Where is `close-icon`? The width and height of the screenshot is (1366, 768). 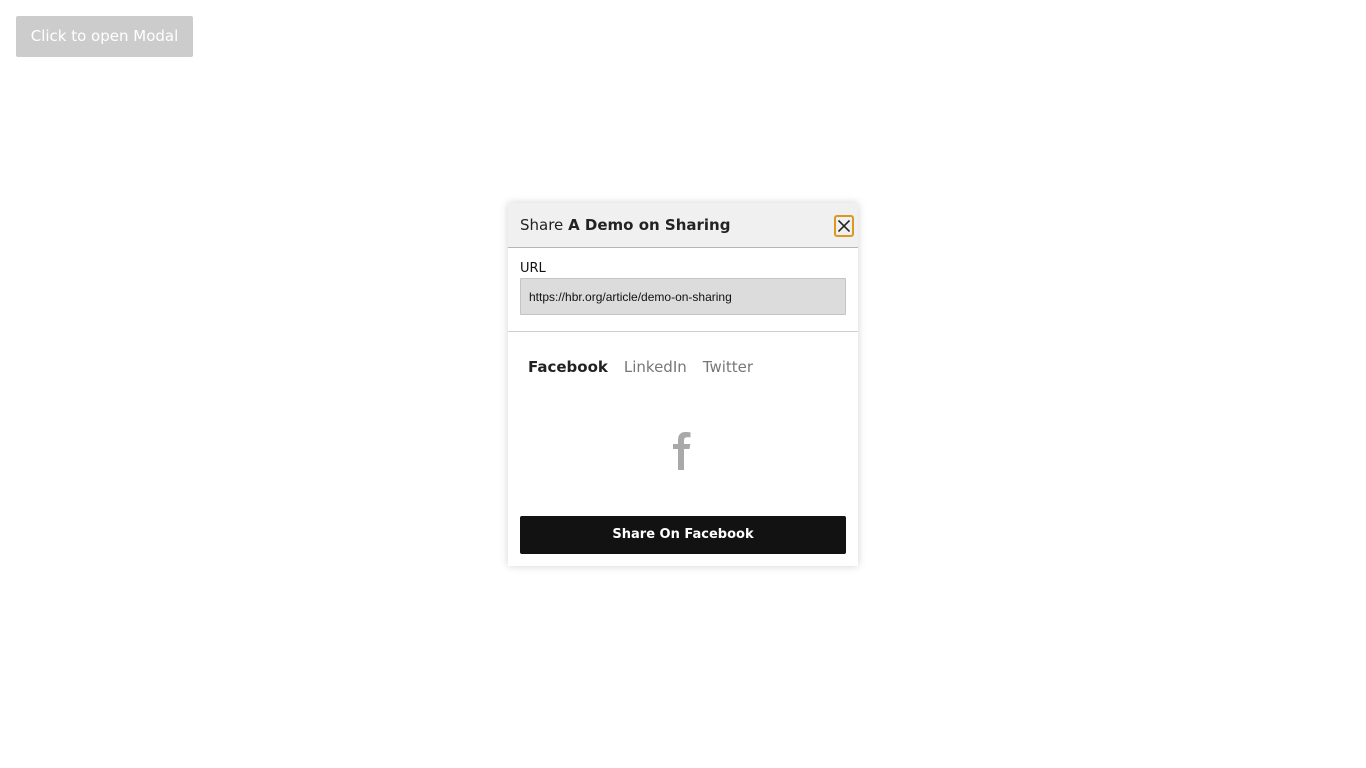 close-icon is located at coordinates (844, 226).